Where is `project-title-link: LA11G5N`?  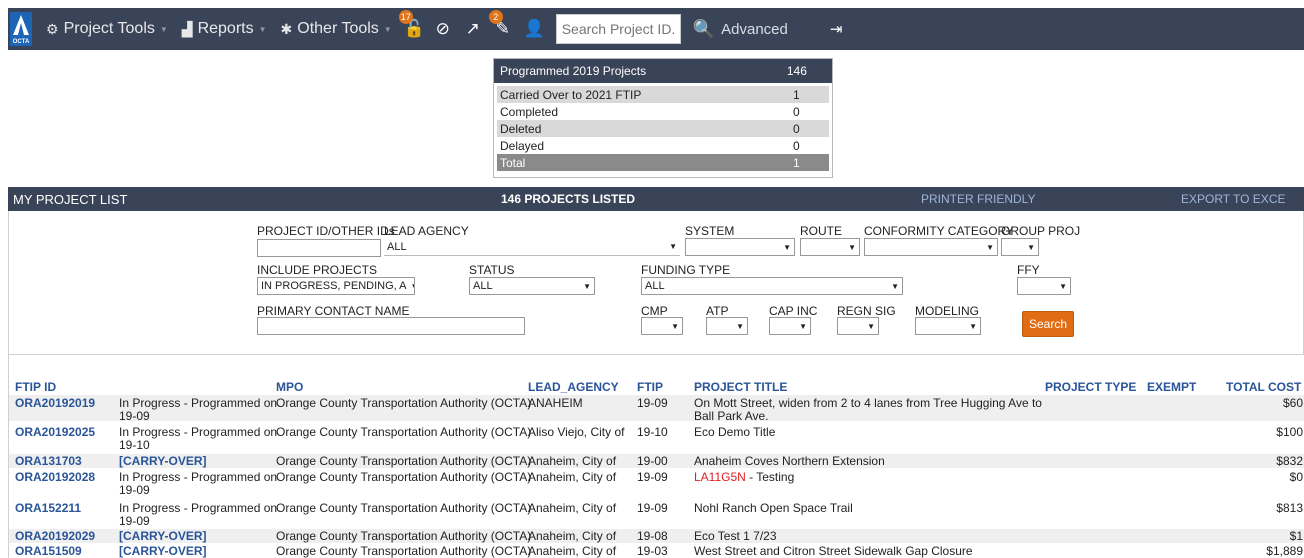 project-title-link: LA11G5N is located at coordinates (720, 477).